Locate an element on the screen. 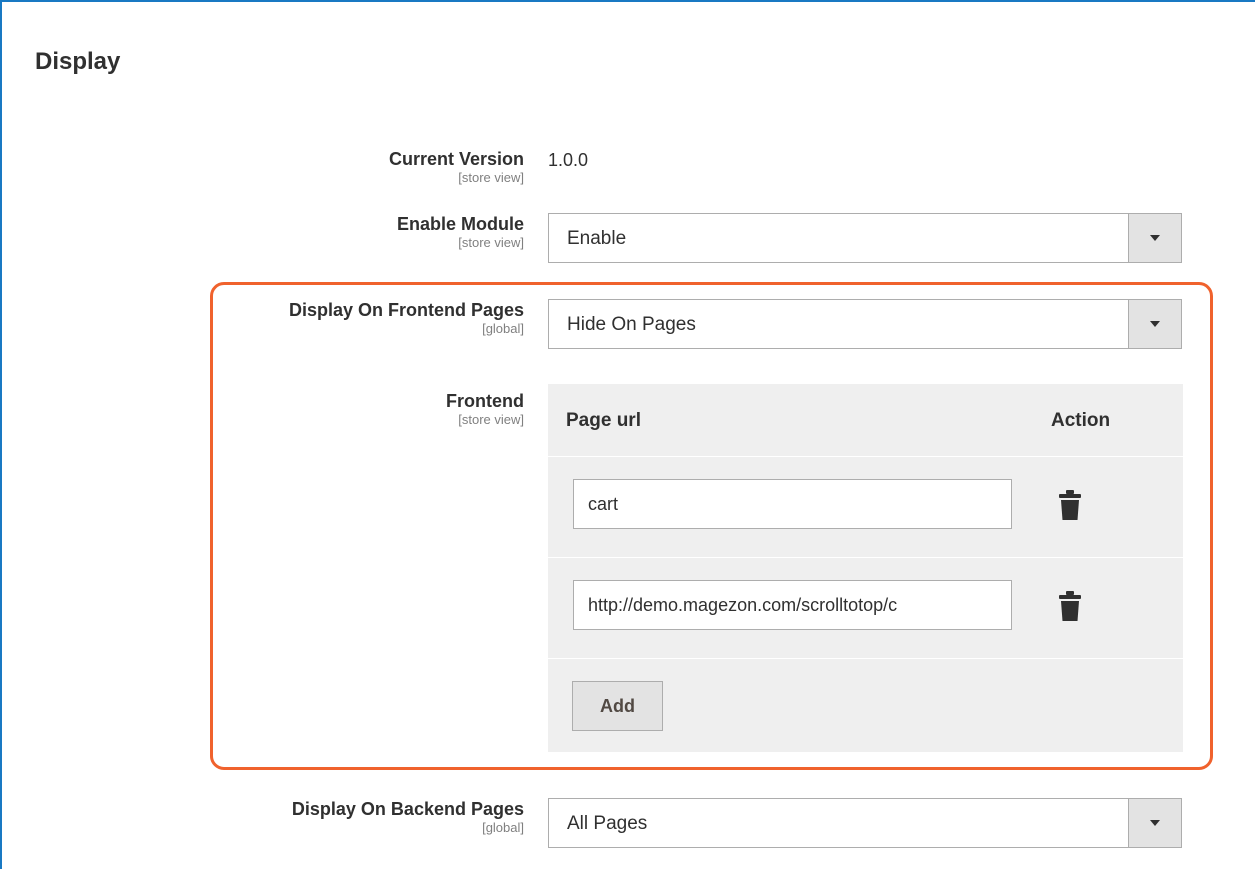 Image resolution: width=1255 pixels, height=869 pixels. frontend-scope: [store view] is located at coordinates (491, 419).